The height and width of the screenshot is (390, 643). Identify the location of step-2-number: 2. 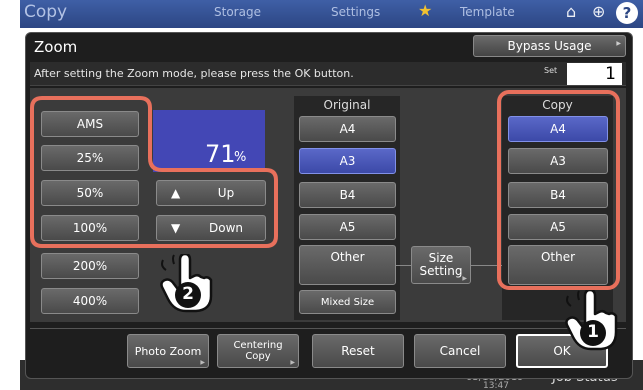
(188, 294).